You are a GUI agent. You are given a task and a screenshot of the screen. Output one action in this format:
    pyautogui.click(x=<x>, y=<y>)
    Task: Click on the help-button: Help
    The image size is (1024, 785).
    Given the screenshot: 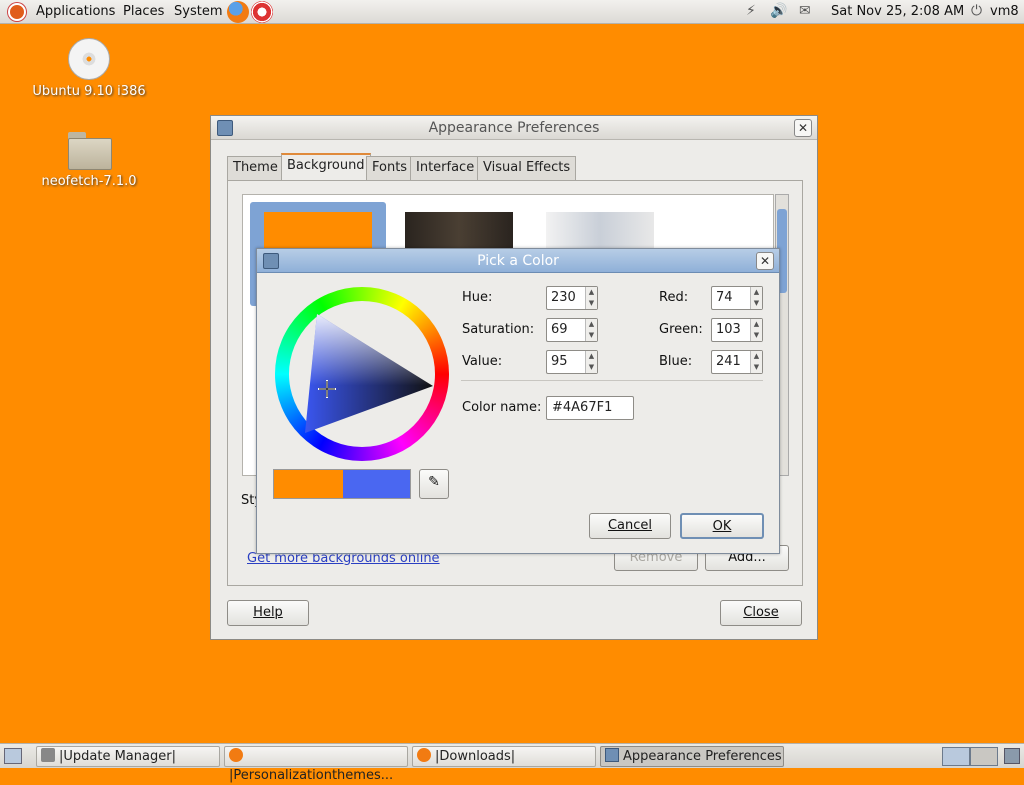 What is the action you would take?
    pyautogui.click(x=268, y=613)
    